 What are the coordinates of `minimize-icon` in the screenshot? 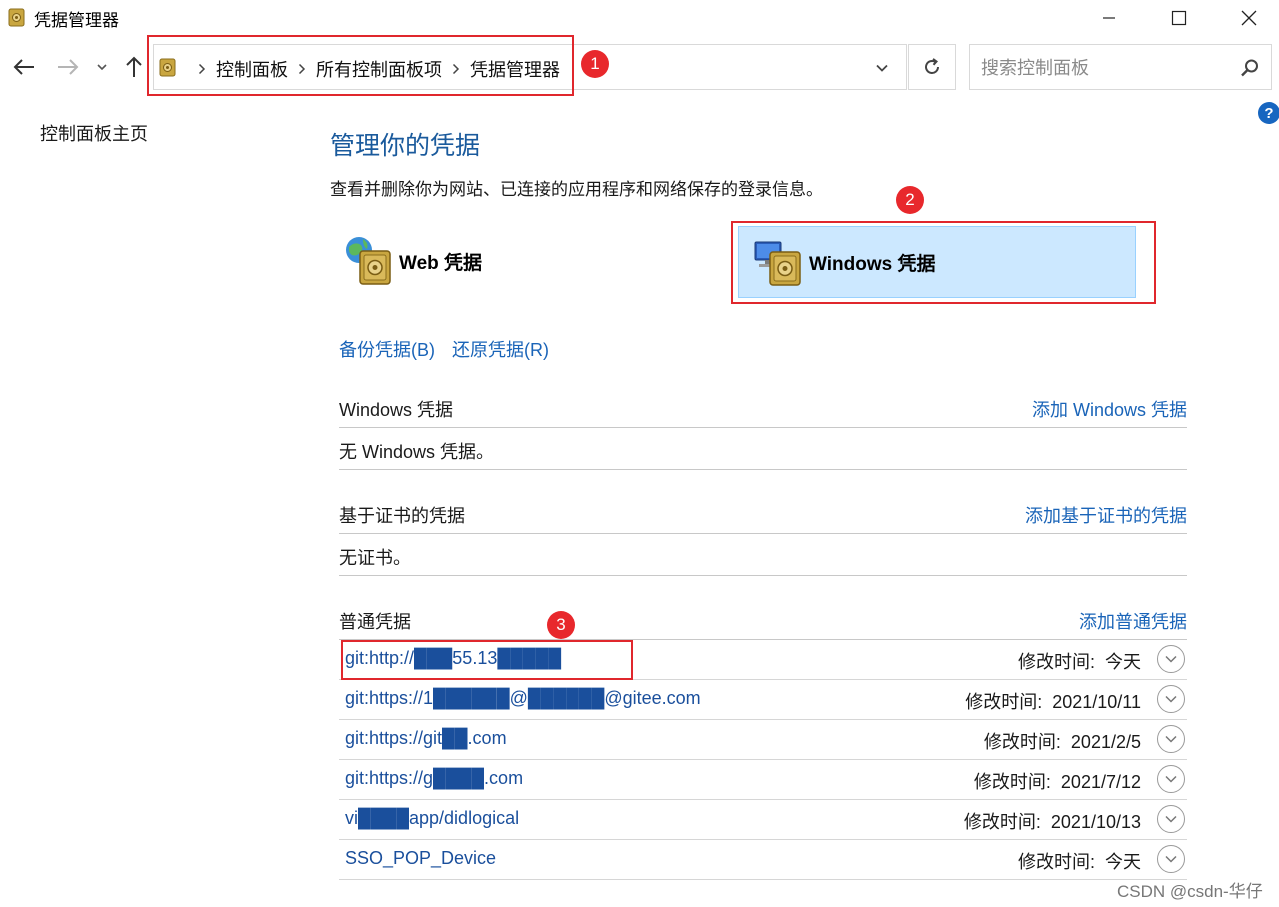 It's located at (1109, 18).